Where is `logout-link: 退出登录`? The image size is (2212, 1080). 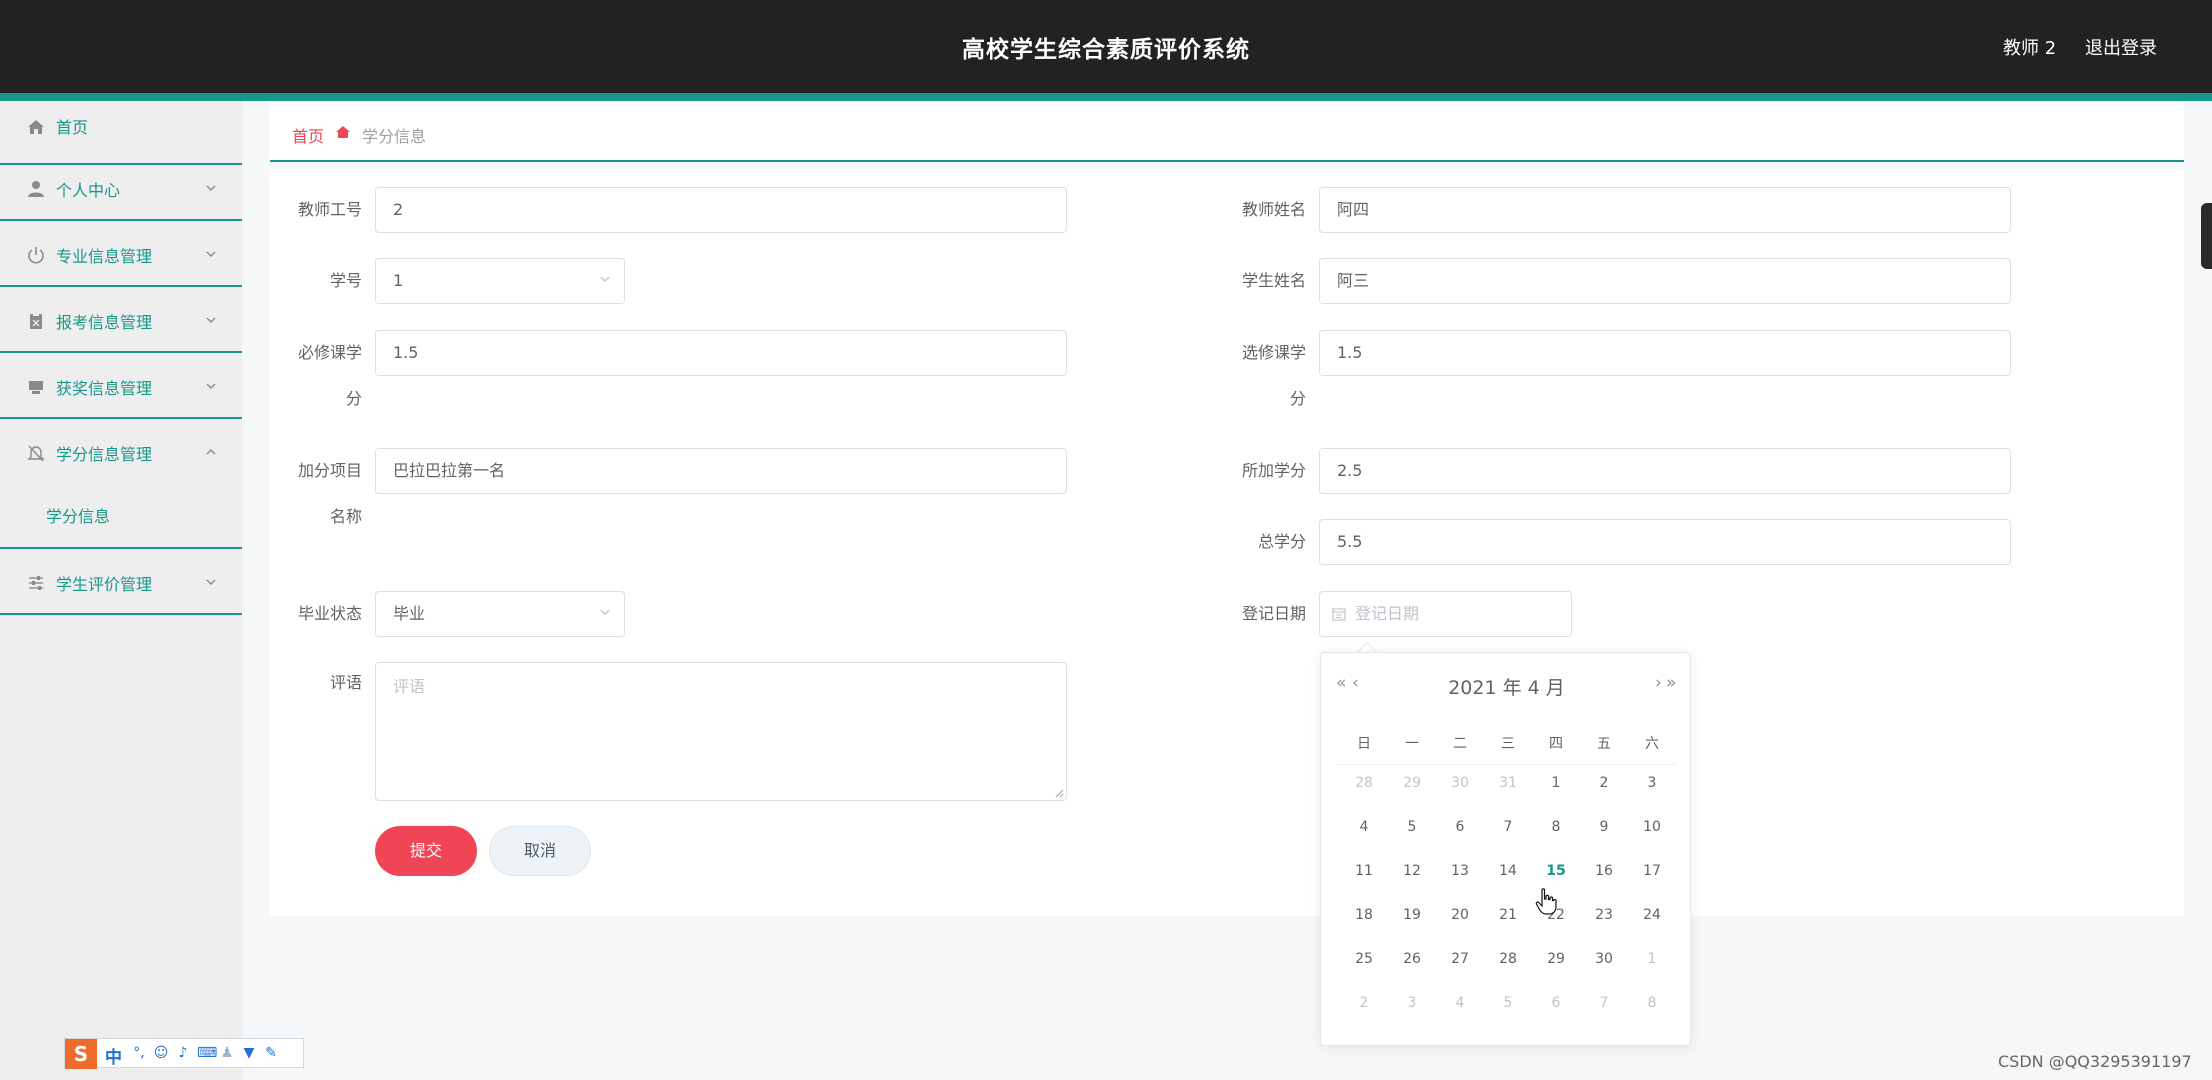 logout-link: 退出登录 is located at coordinates (2121, 47).